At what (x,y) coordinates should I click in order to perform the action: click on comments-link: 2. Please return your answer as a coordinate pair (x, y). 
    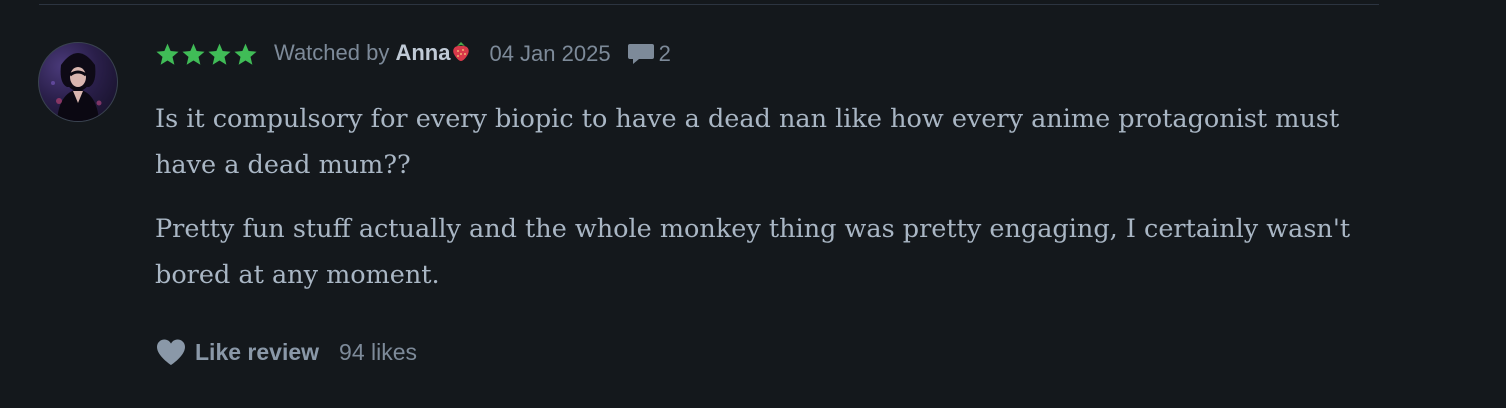
    Looking at the image, I should click on (649, 54).